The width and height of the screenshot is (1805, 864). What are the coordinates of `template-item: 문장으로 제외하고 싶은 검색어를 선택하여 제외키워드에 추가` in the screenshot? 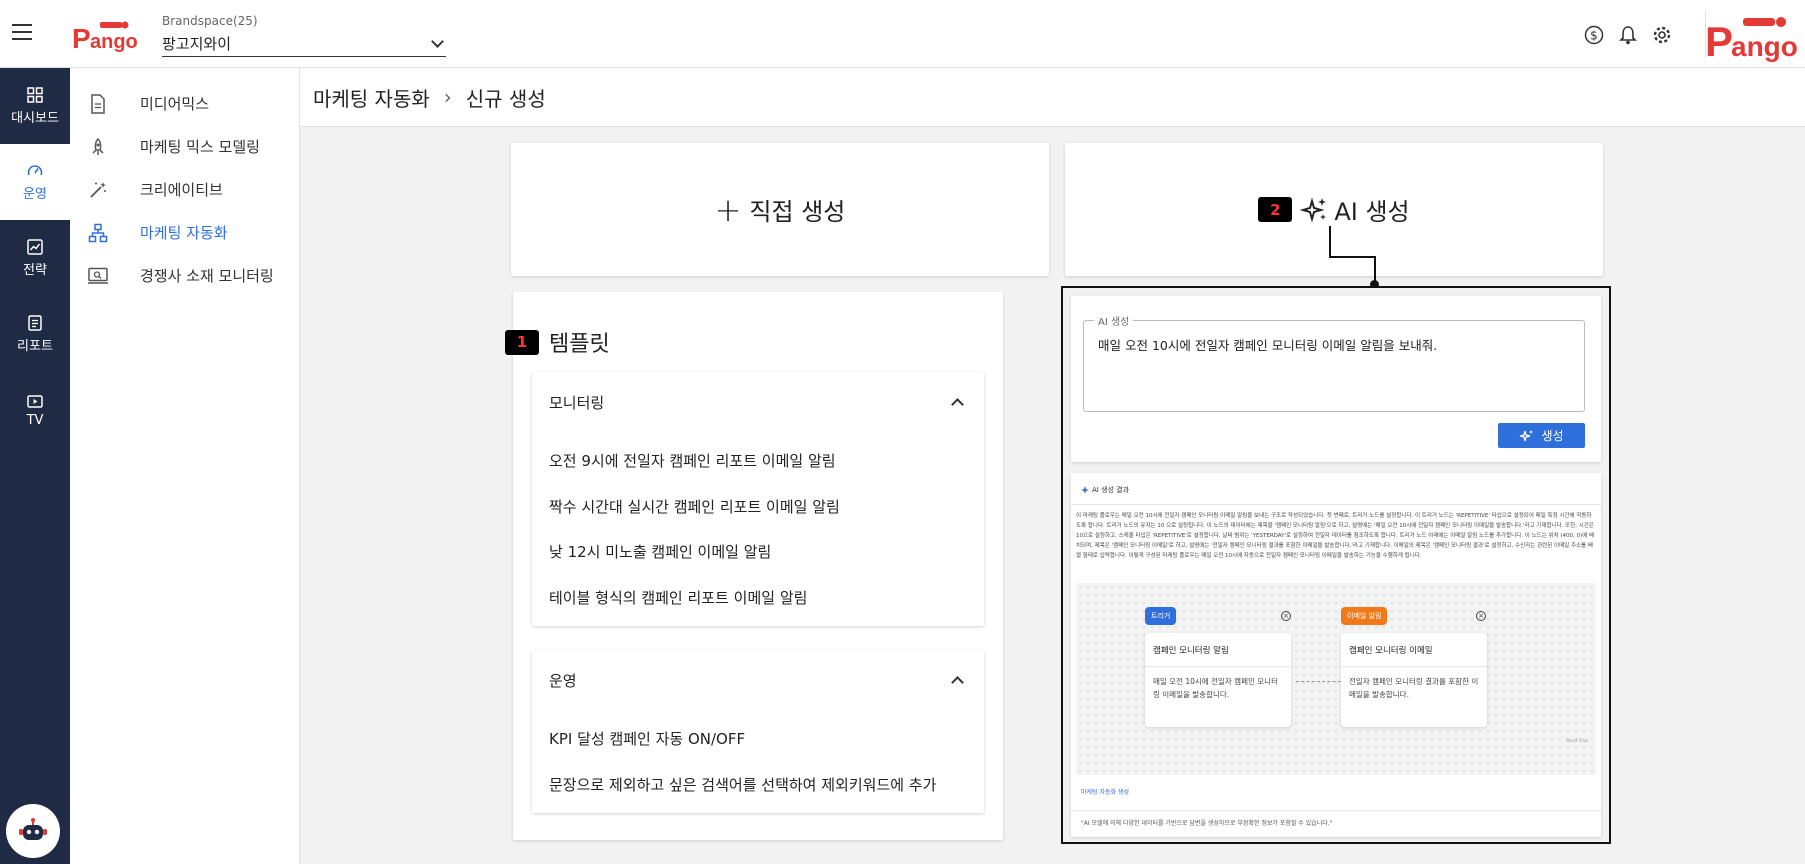 It's located at (758, 785).